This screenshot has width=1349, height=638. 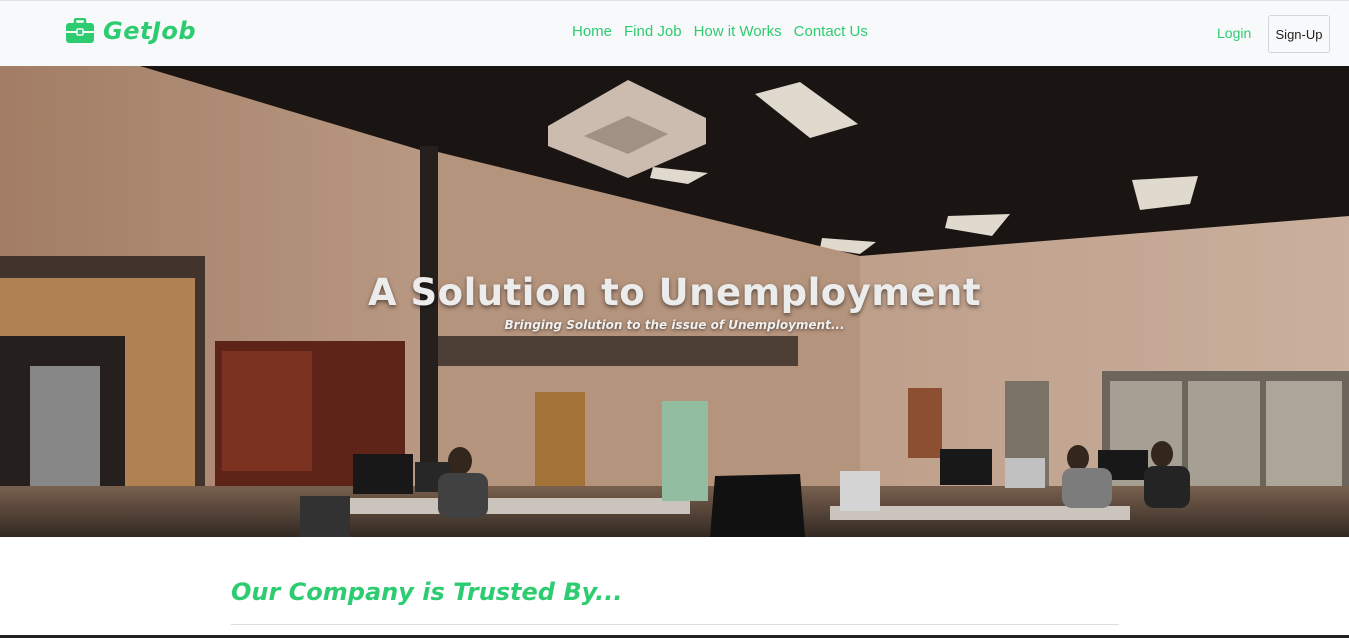 I want to click on login-link: Login, so click(x=1234, y=33).